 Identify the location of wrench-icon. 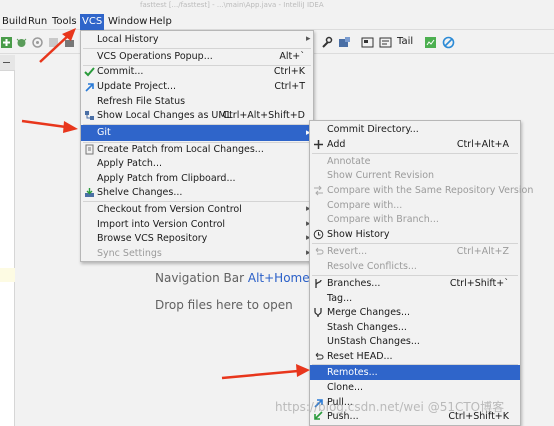
(326, 42).